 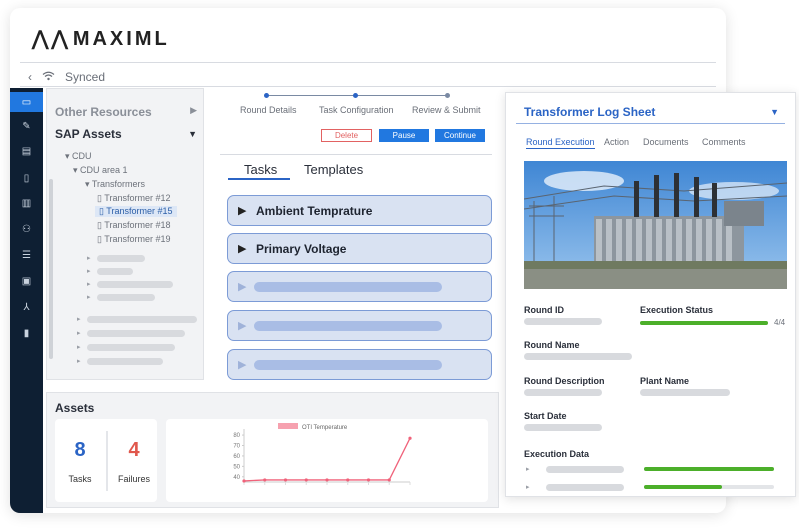 What do you see at coordinates (134, 239) in the screenshot?
I see `tree-leaf-transformer-19: ▯ Transformer #19` at bounding box center [134, 239].